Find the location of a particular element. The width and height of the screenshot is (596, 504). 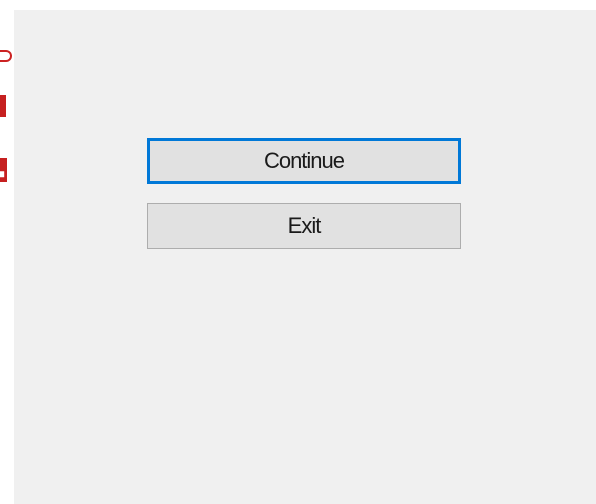

background-window-edge is located at coordinates (7, 252).